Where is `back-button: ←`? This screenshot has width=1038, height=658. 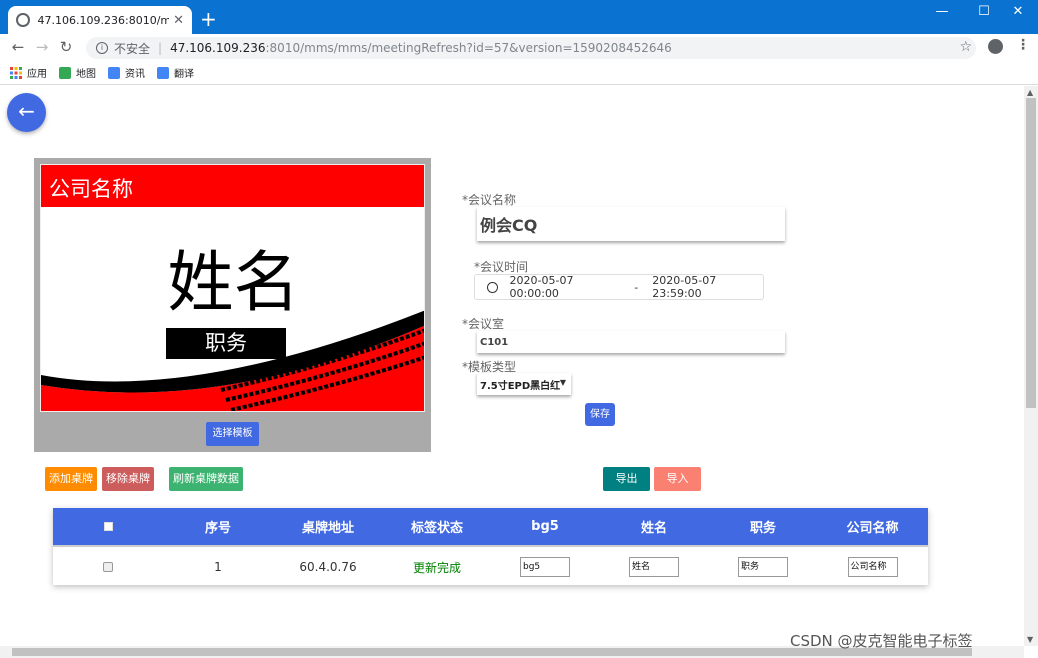 back-button: ← is located at coordinates (26, 112).